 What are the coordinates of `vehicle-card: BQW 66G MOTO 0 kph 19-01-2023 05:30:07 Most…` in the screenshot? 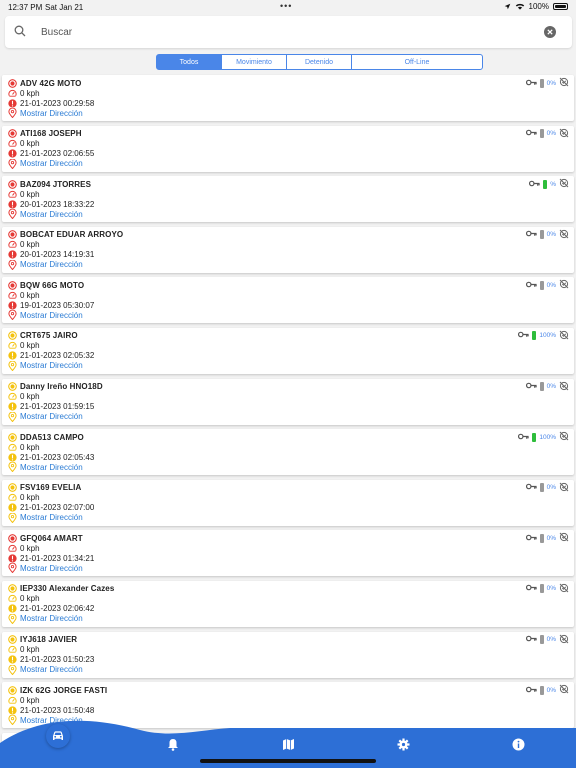 It's located at (288, 300).